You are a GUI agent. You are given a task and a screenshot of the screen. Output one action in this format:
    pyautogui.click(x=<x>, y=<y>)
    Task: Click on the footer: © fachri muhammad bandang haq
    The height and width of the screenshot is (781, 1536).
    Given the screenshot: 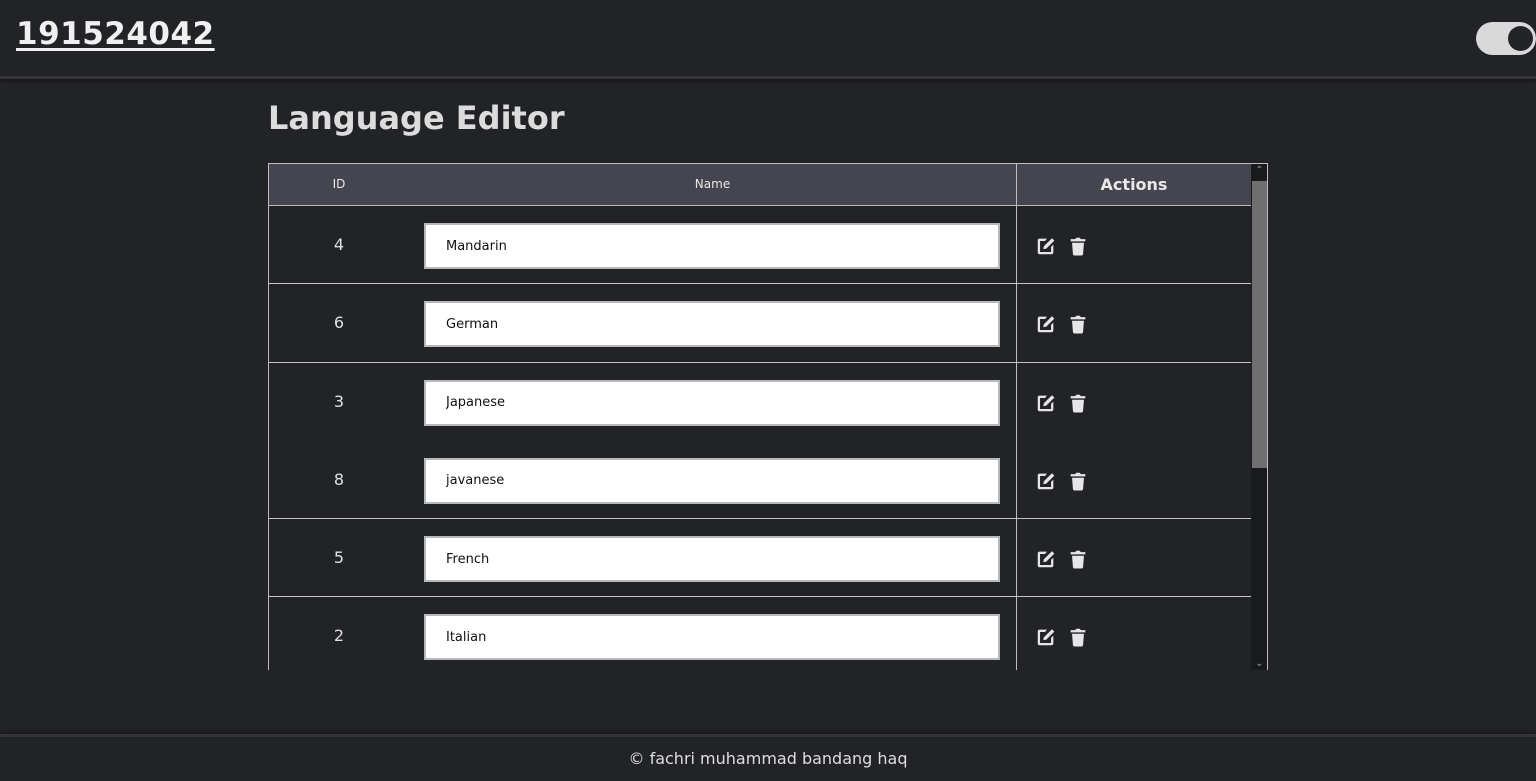 What is the action you would take?
    pyautogui.click(x=768, y=757)
    